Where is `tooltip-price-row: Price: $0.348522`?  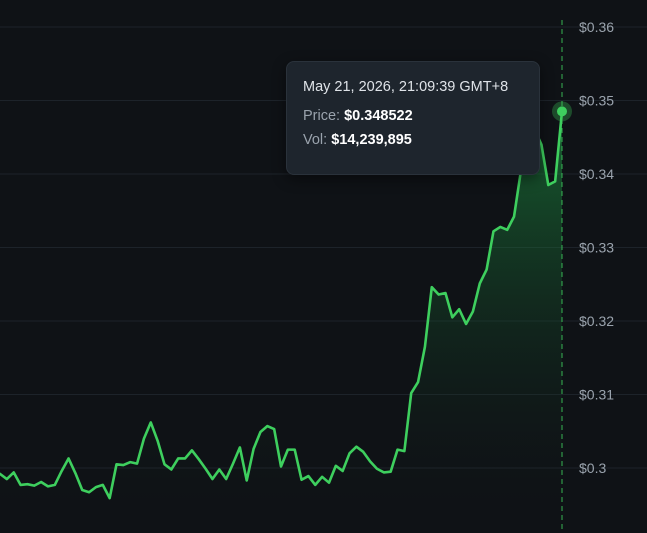
tooltip-price-row: Price: $0.348522 is located at coordinates (413, 116).